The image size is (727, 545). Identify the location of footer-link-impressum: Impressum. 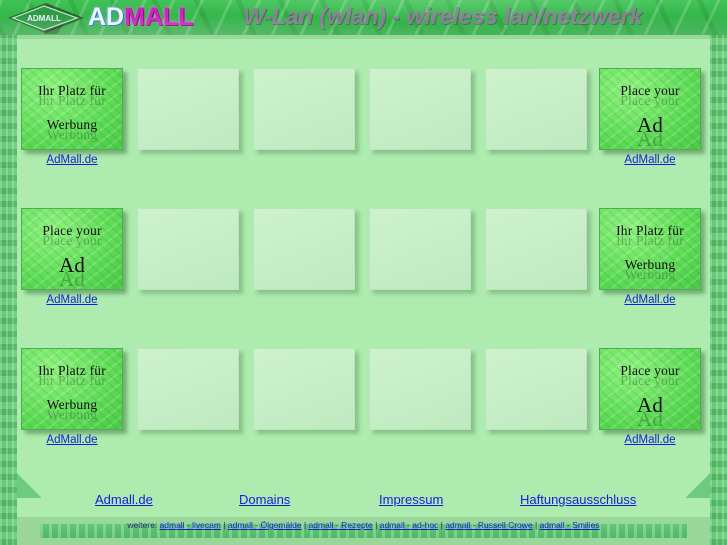
(411, 499).